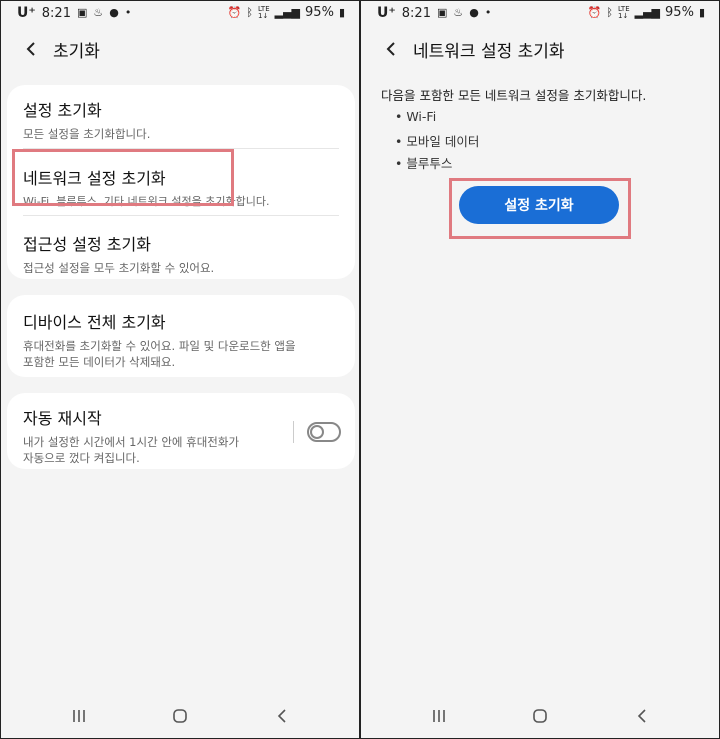  I want to click on row-divider, so click(181, 215).